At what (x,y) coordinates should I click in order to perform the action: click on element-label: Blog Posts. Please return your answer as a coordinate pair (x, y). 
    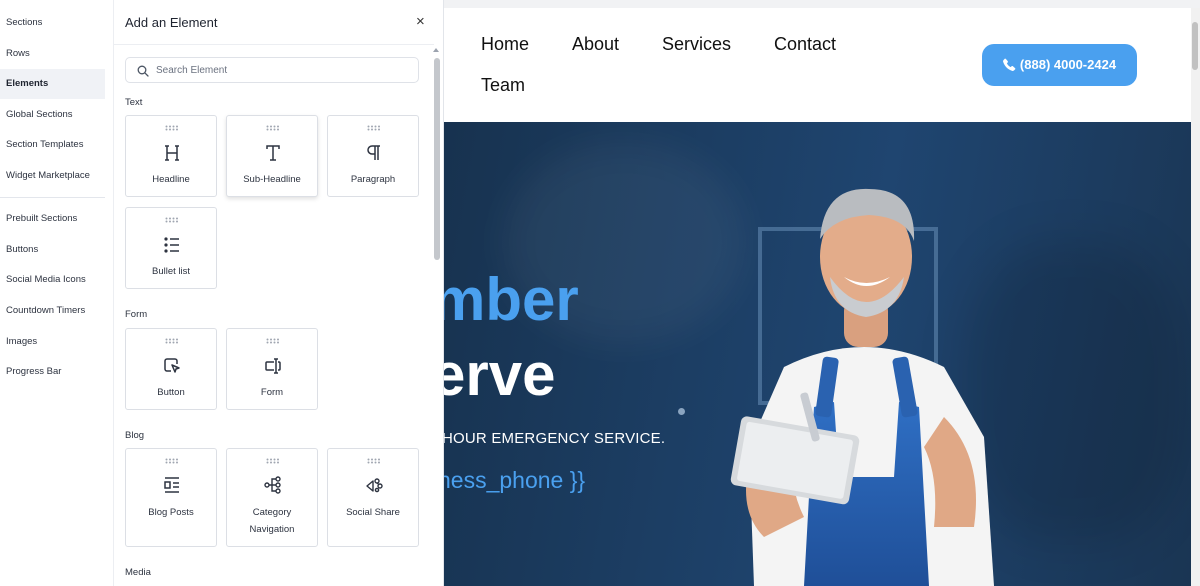
    Looking at the image, I should click on (171, 512).